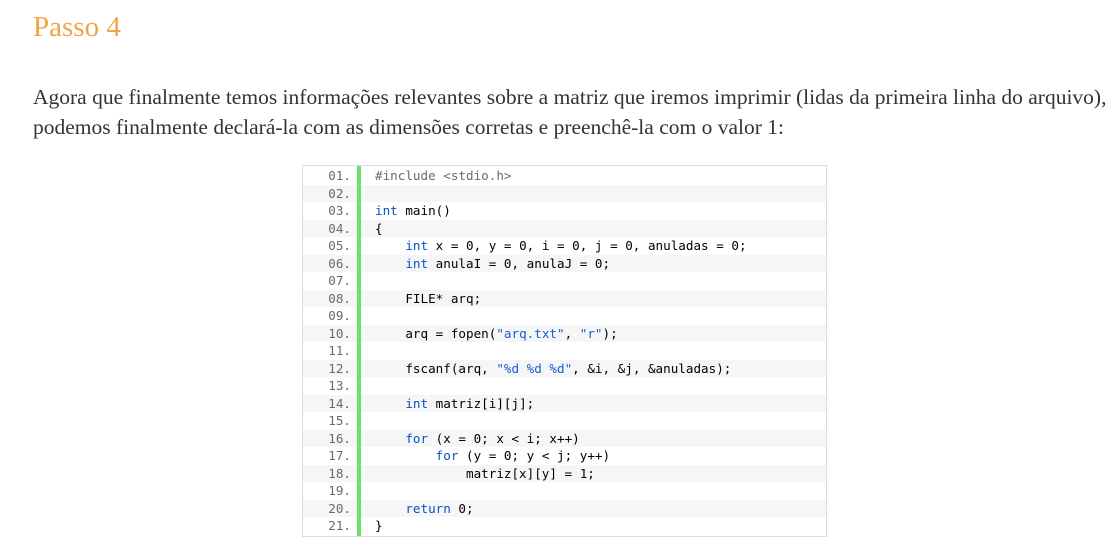 This screenshot has height=550, width=1117. What do you see at coordinates (339, 245) in the screenshot?
I see `line-number: 05.` at bounding box center [339, 245].